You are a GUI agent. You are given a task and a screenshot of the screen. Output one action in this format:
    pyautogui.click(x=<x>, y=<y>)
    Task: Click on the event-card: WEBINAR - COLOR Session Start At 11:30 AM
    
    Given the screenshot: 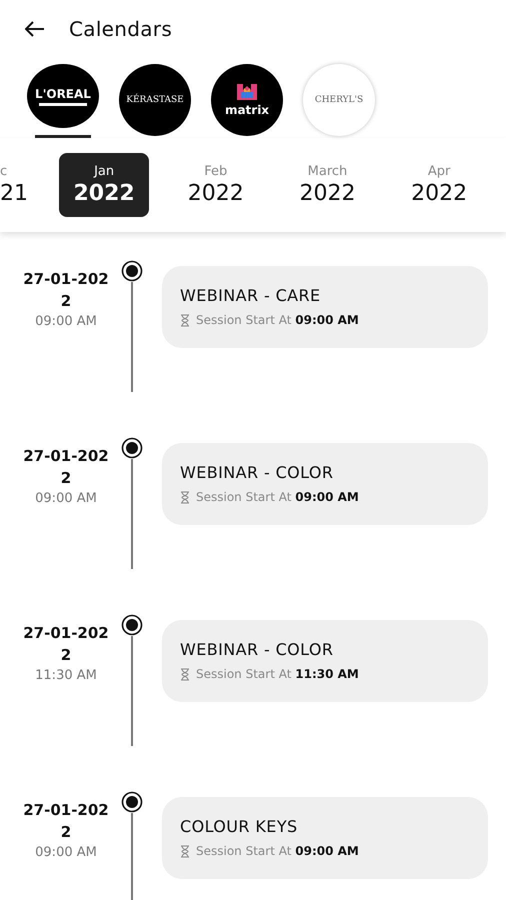 What is the action you would take?
    pyautogui.click(x=325, y=661)
    